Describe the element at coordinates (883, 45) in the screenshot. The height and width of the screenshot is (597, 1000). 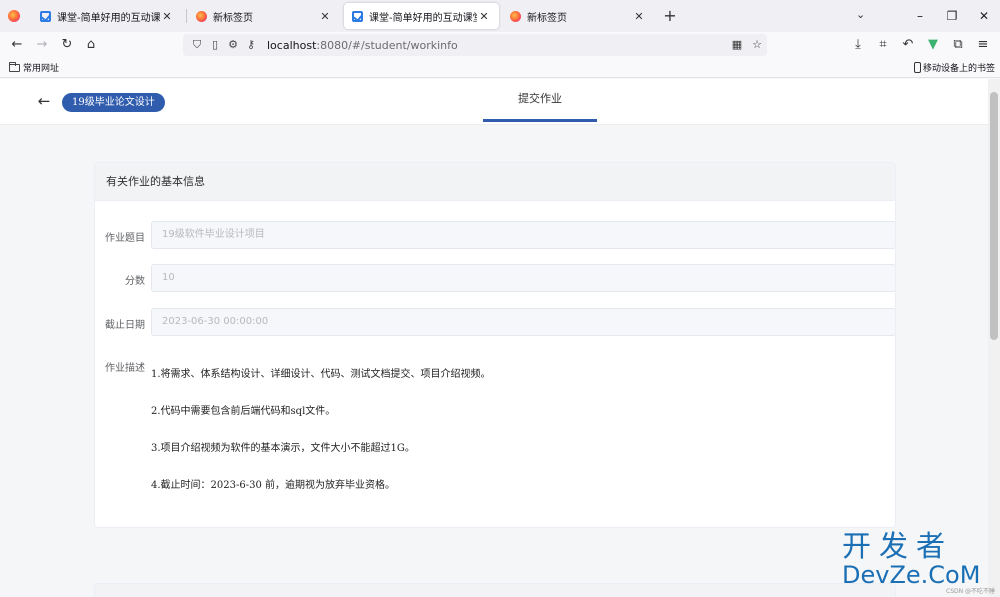
I see `crop-icon: ⌗` at that location.